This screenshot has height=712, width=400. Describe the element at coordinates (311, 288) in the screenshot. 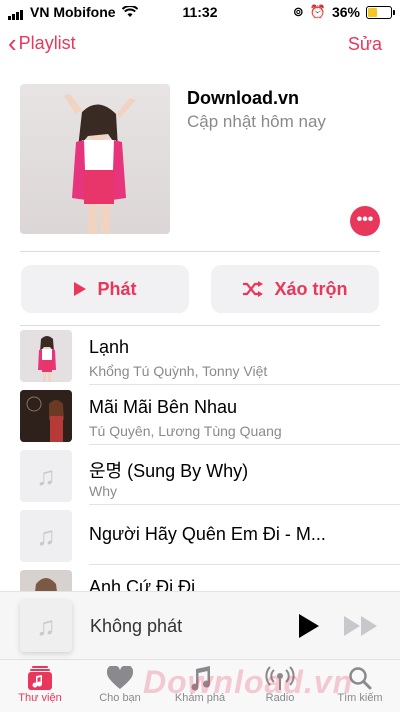

I see `shuffle-label: Xáo trộn` at that location.